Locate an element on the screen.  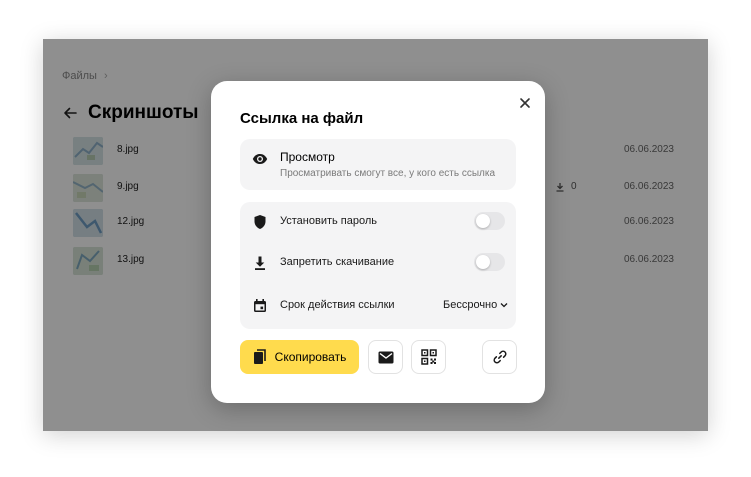
access-level-title: Просмотр is located at coordinates (307, 157).